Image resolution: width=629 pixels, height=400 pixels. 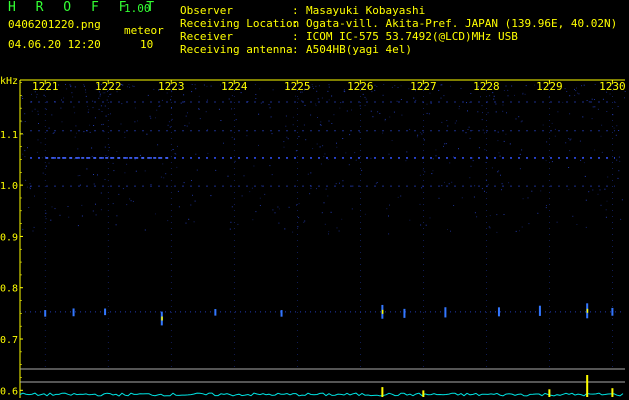 I want to click on x-tick-label: 1226, so click(x=360, y=86).